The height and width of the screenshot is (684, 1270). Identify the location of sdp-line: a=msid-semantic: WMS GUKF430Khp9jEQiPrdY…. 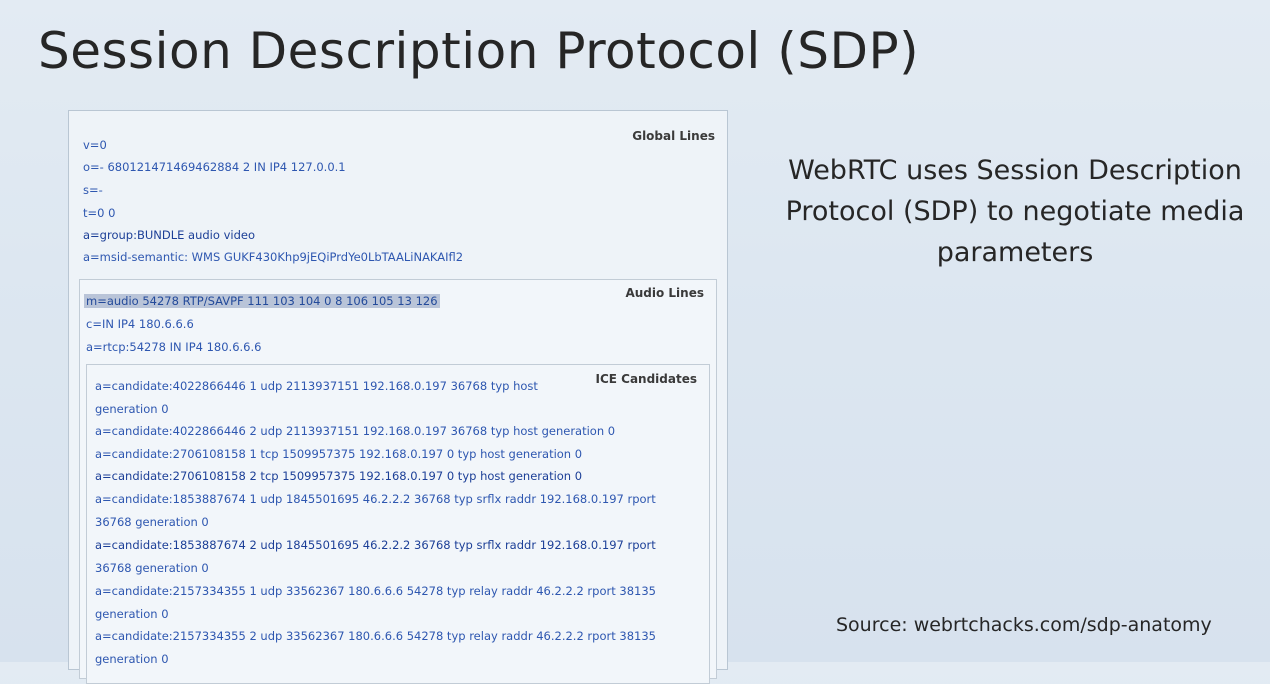
(273, 257).